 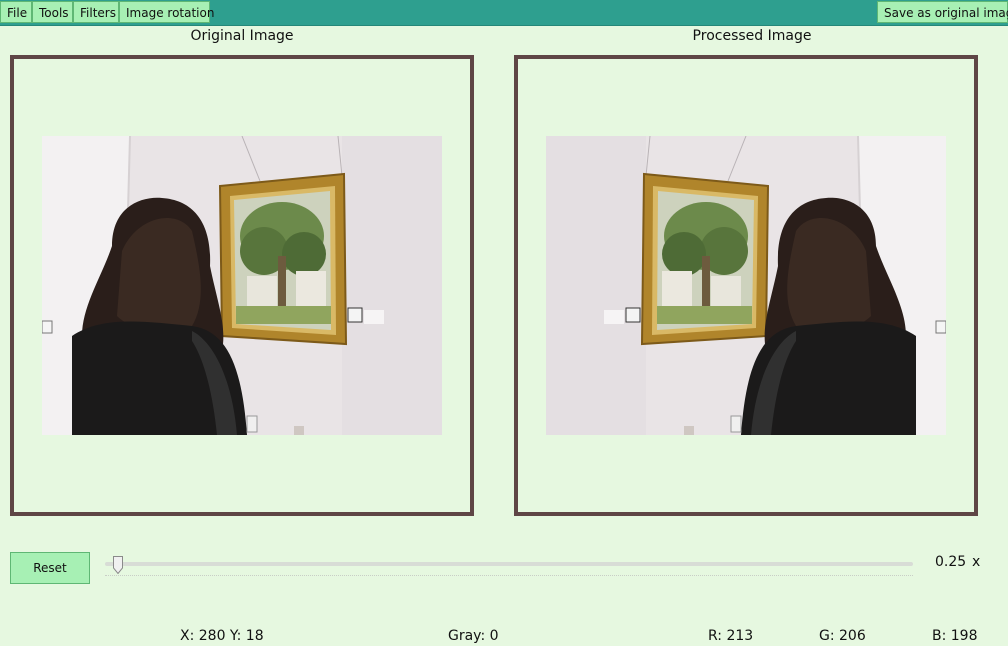 I want to click on red-value: R: 213, so click(x=731, y=636).